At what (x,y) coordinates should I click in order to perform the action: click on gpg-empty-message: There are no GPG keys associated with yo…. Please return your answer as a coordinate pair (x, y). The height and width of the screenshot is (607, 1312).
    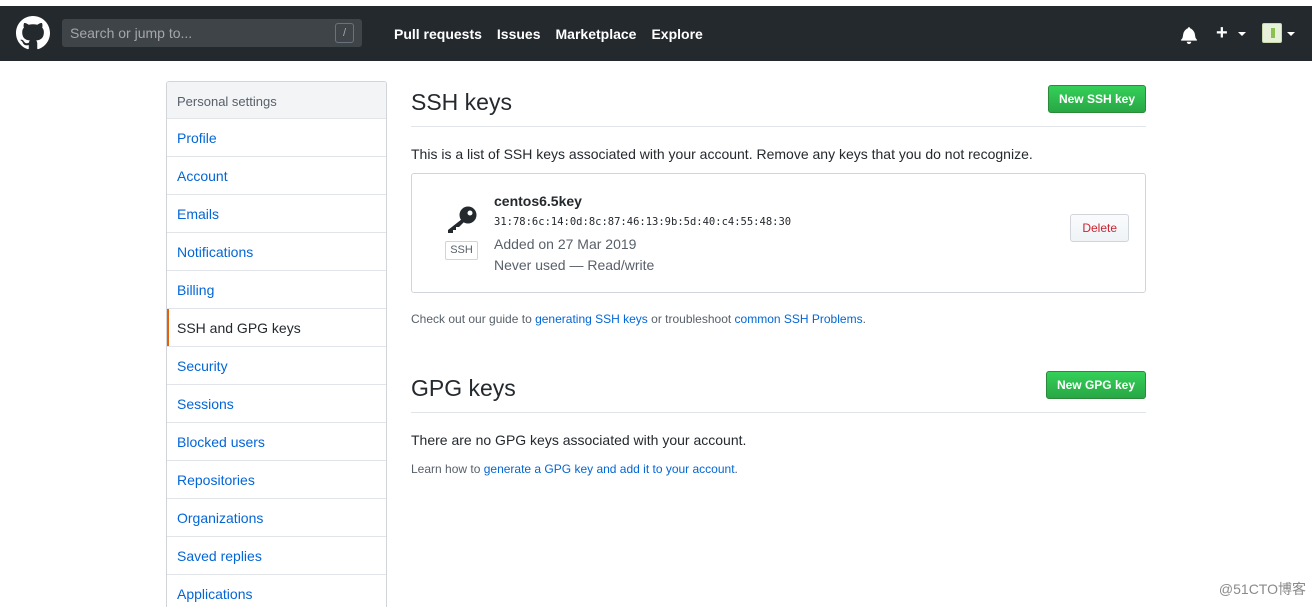
    Looking at the image, I should click on (579, 440).